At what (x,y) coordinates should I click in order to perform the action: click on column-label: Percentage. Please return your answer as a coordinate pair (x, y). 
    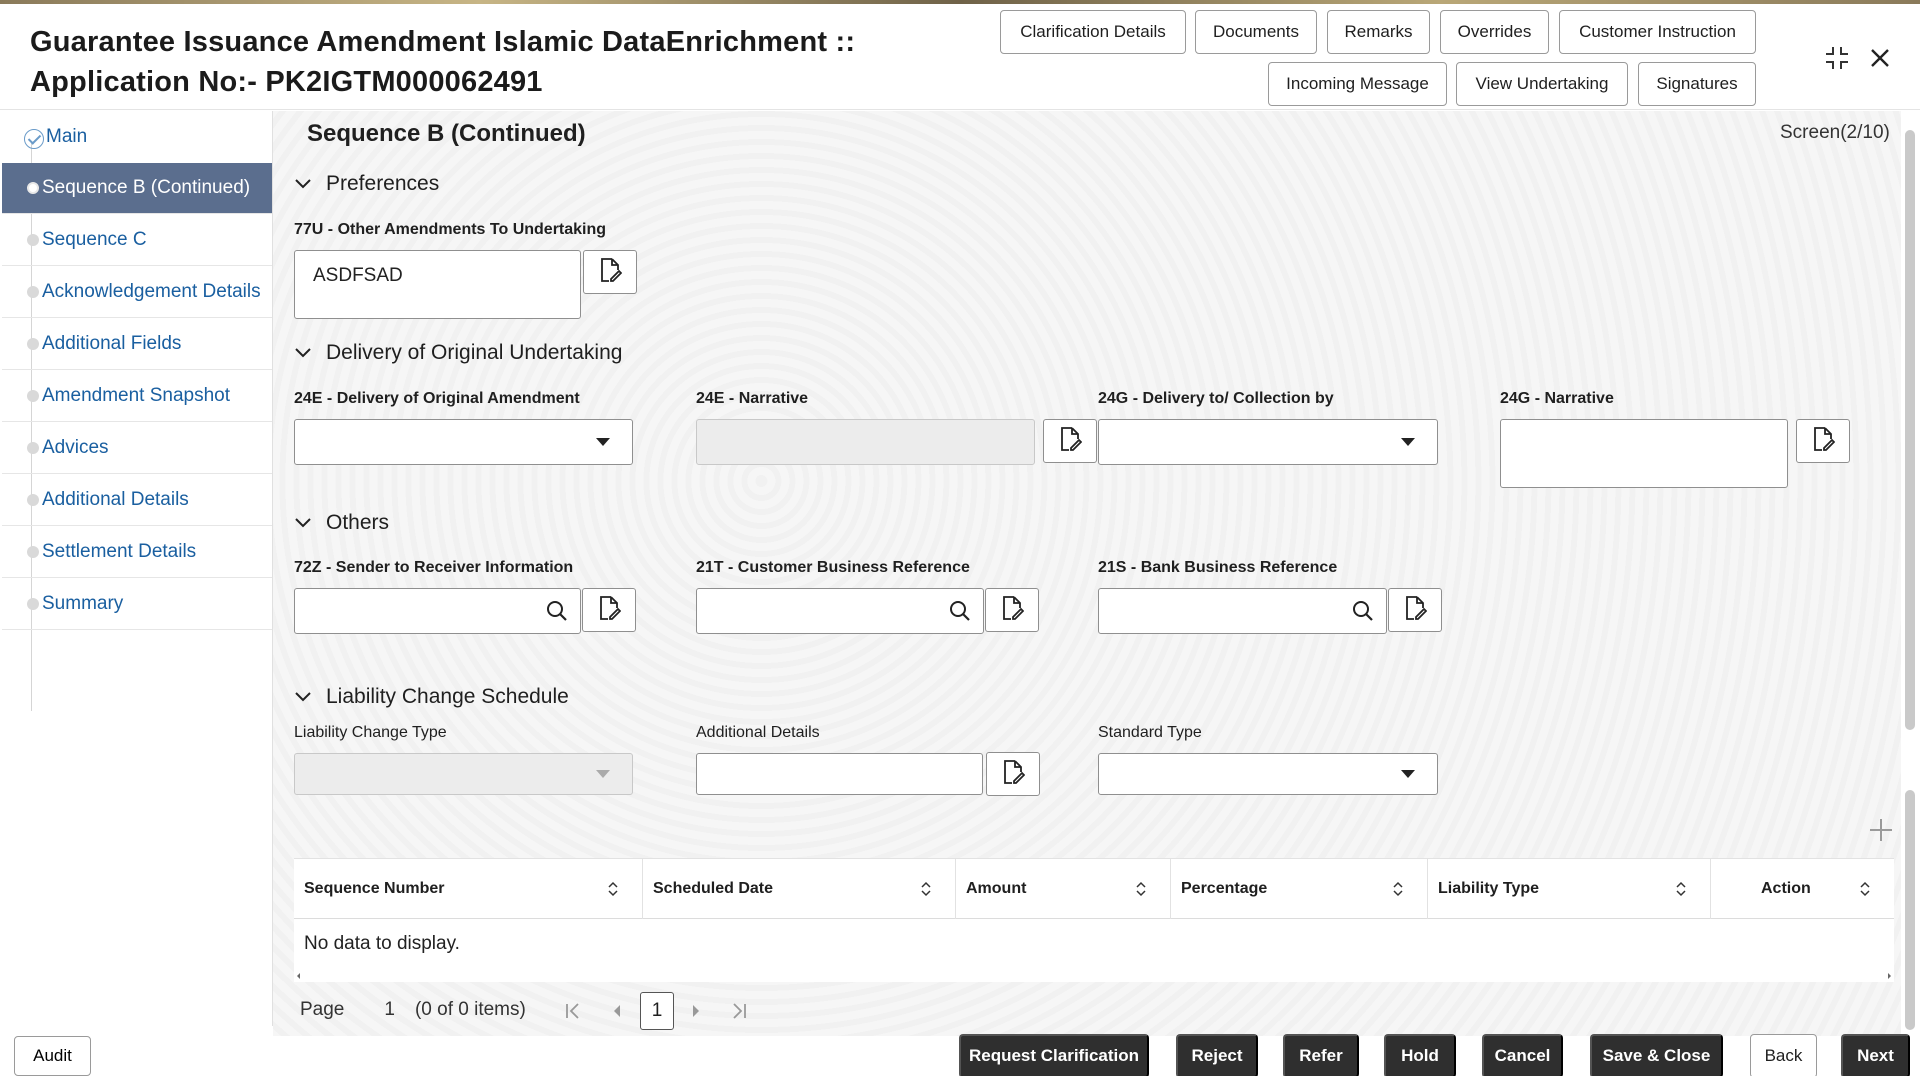
    Looking at the image, I should click on (1224, 889).